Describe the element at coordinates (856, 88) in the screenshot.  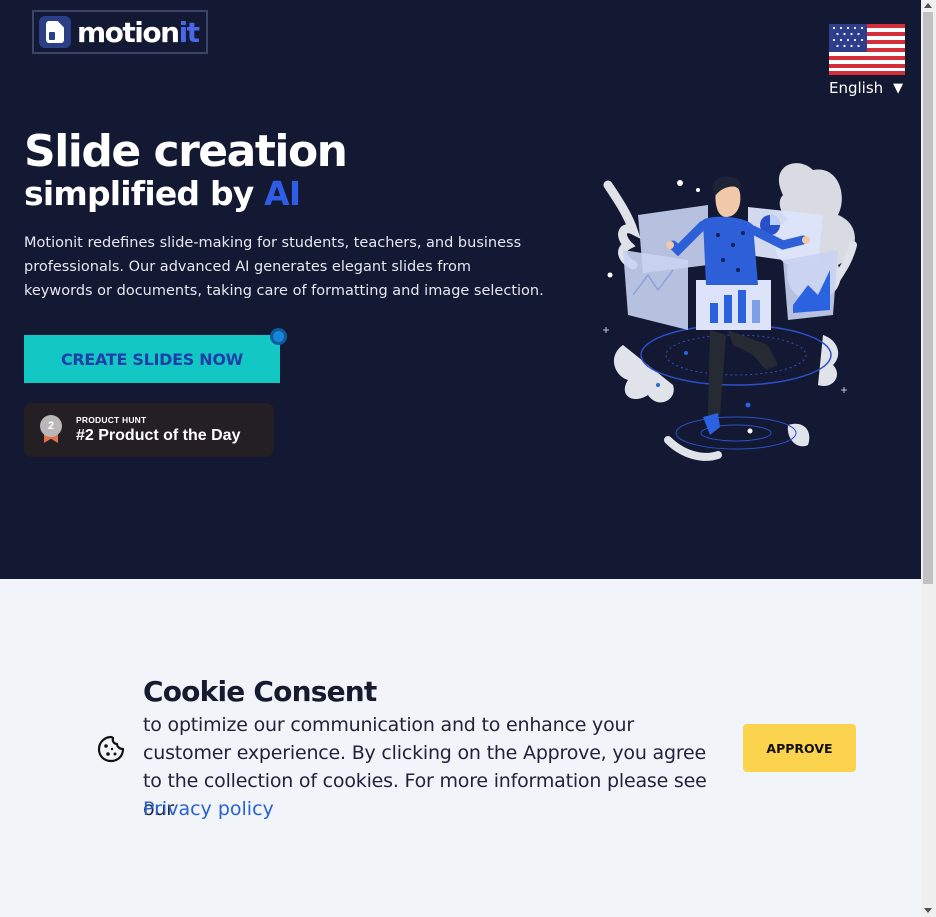
I see `language-label: English` at that location.